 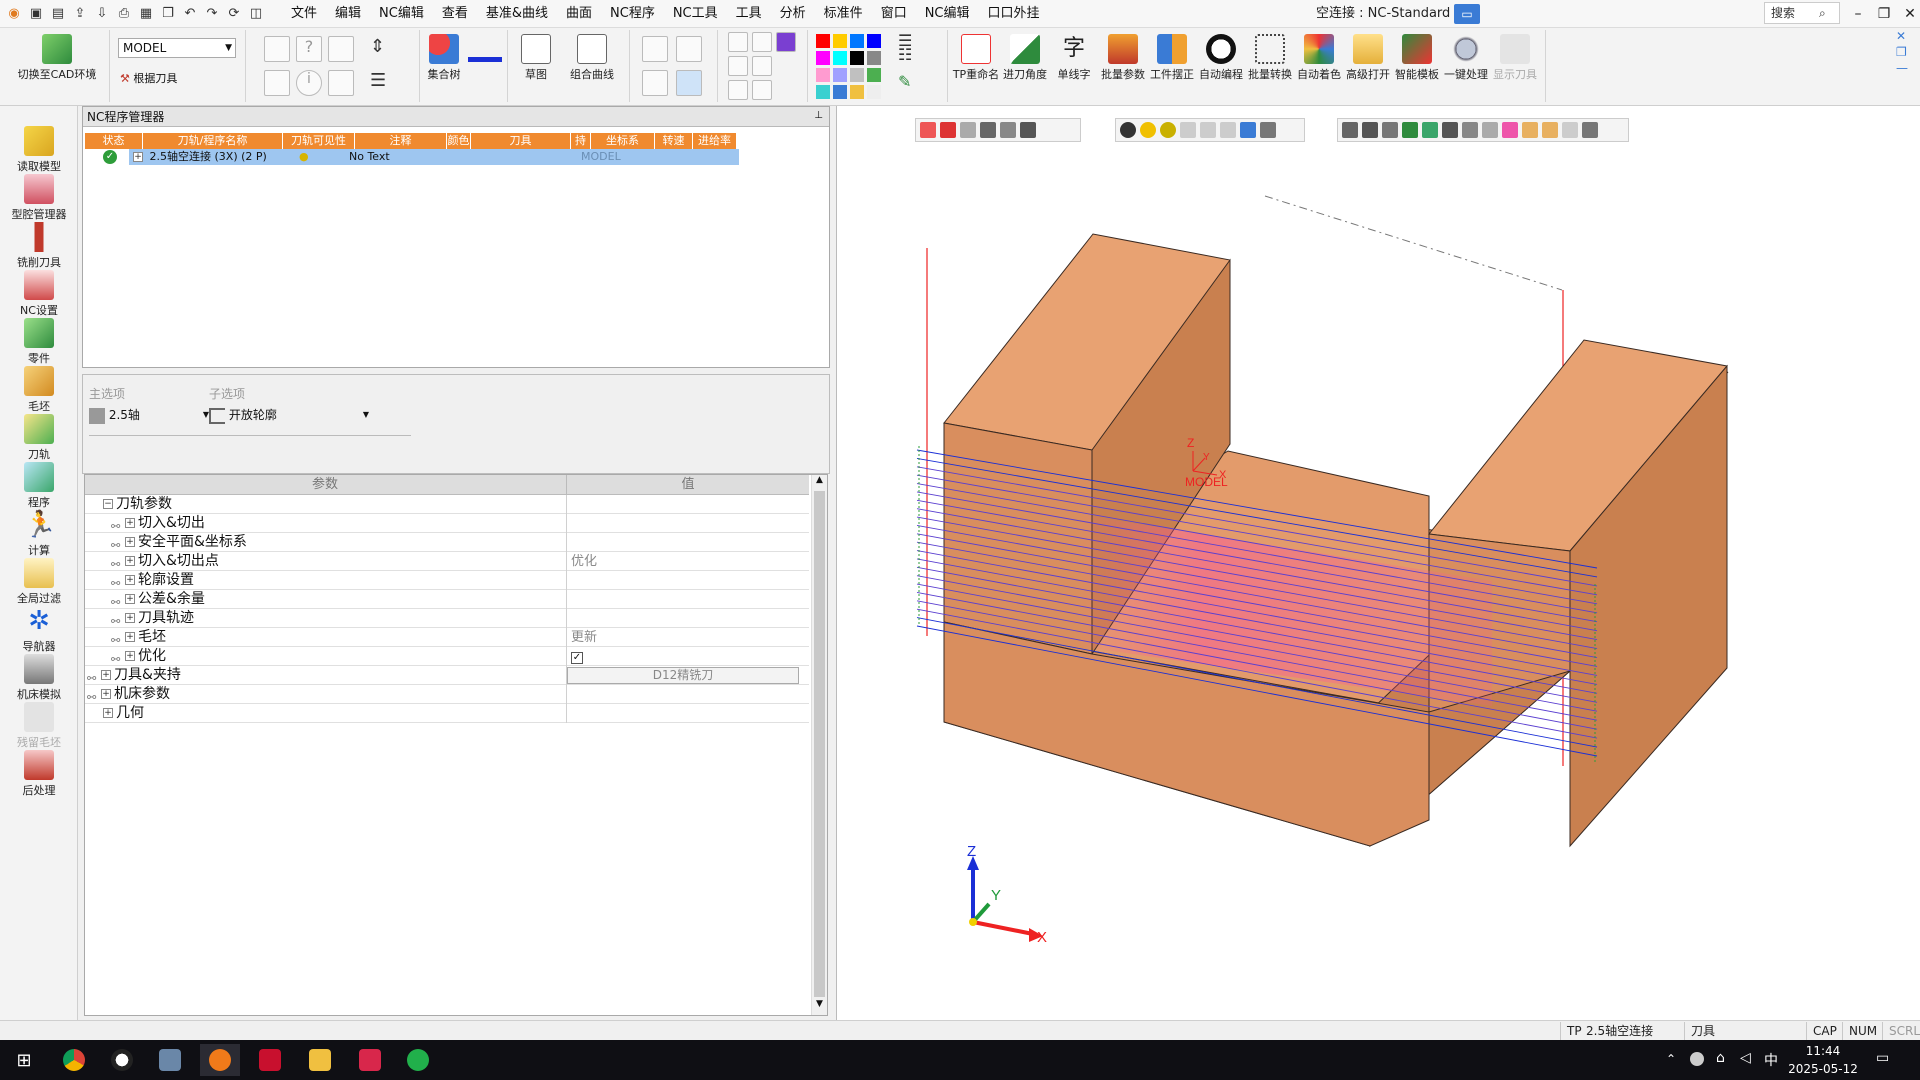 I want to click on toolpath-button: 刀轨, so click(x=39, y=438).